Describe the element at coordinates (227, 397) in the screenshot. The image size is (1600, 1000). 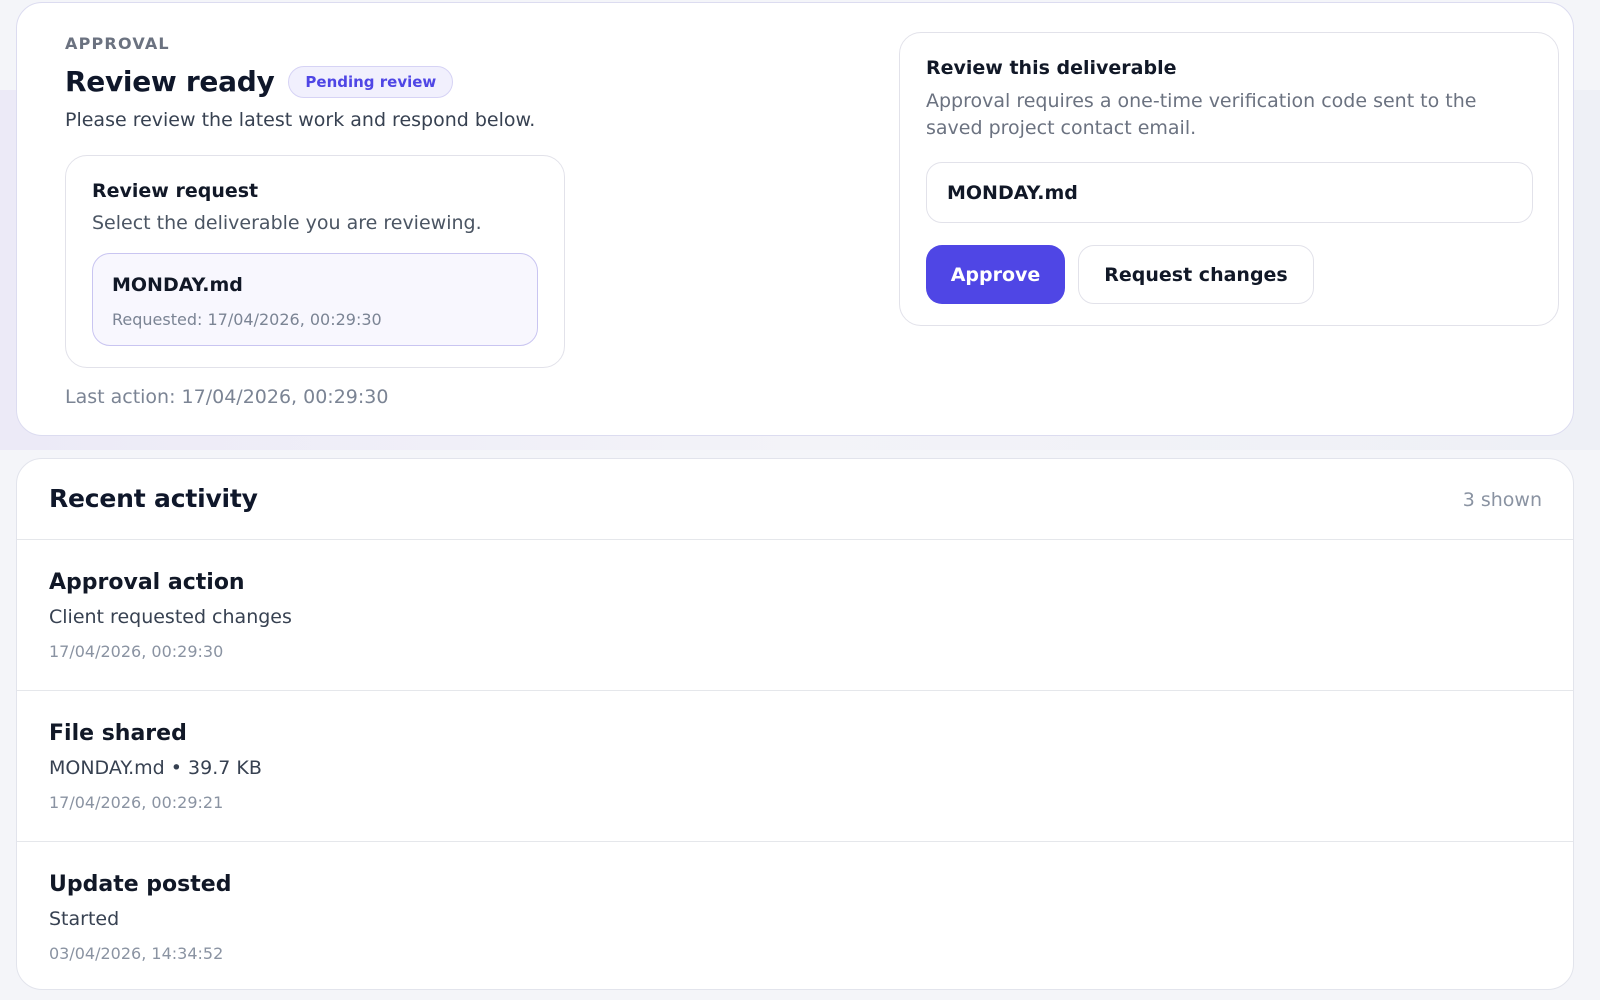
I see `last-action-timestamp: Last action: 17/04/2026, 00:29:30` at that location.